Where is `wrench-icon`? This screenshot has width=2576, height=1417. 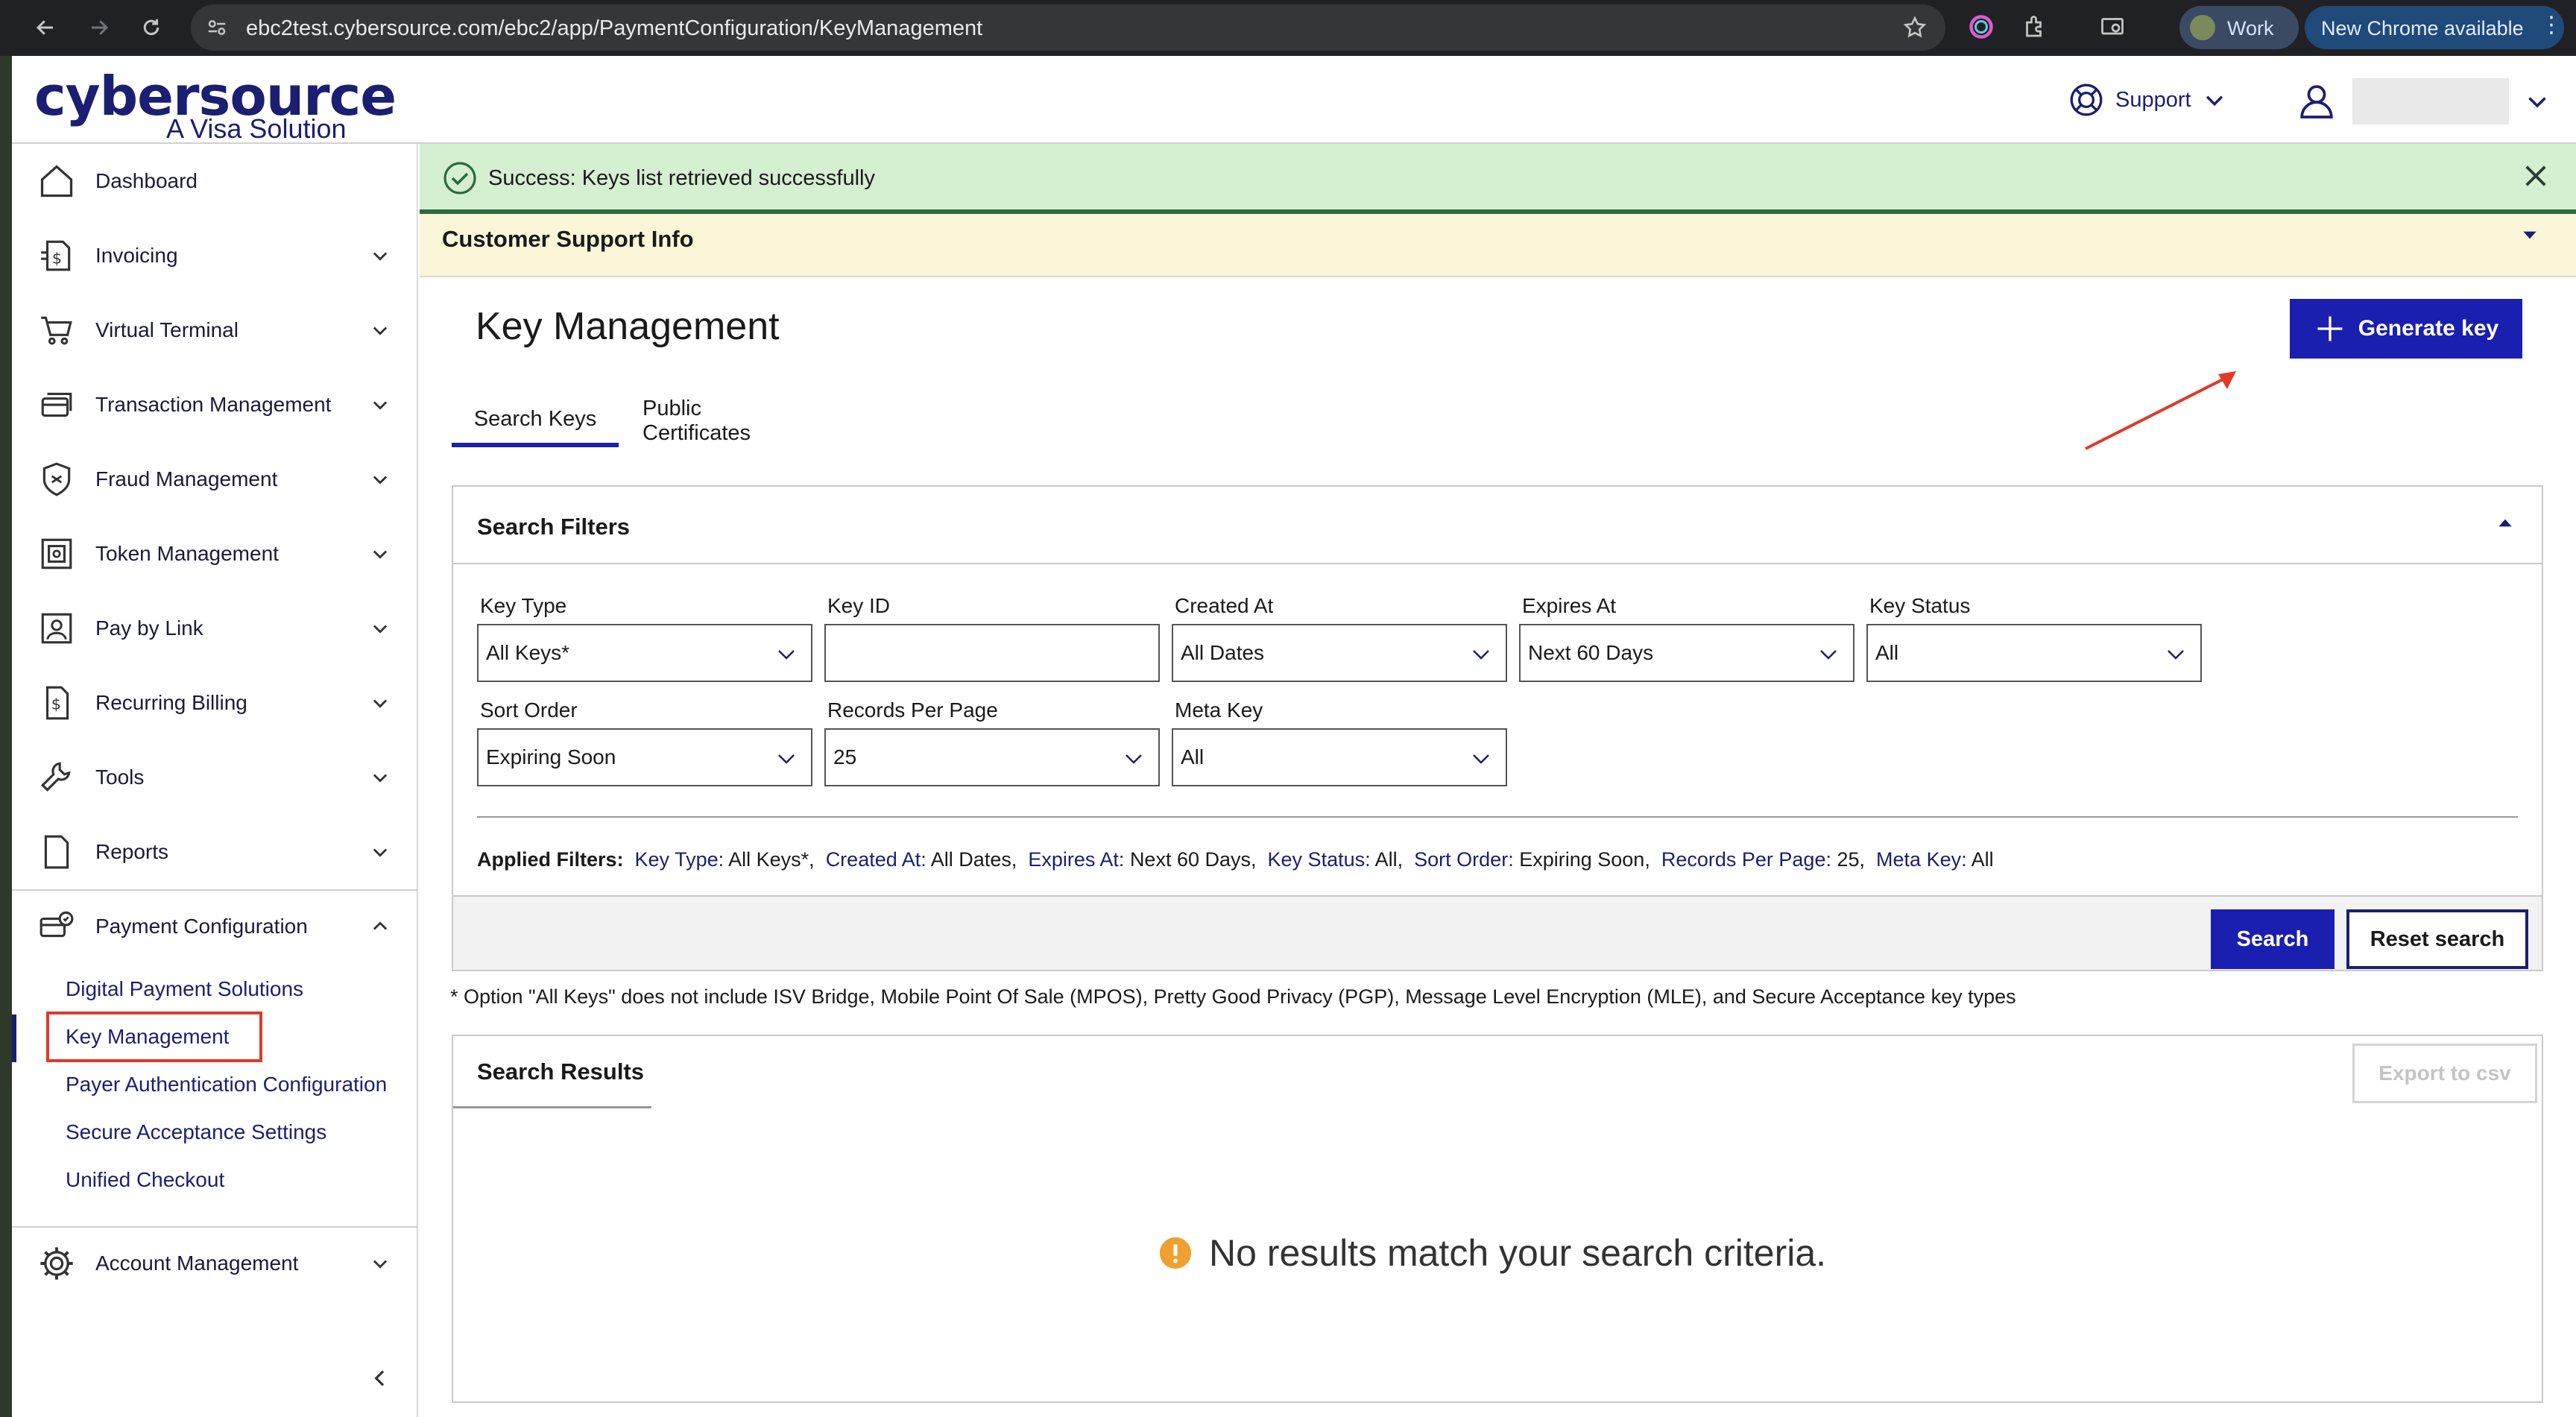 wrench-icon is located at coordinates (57, 777).